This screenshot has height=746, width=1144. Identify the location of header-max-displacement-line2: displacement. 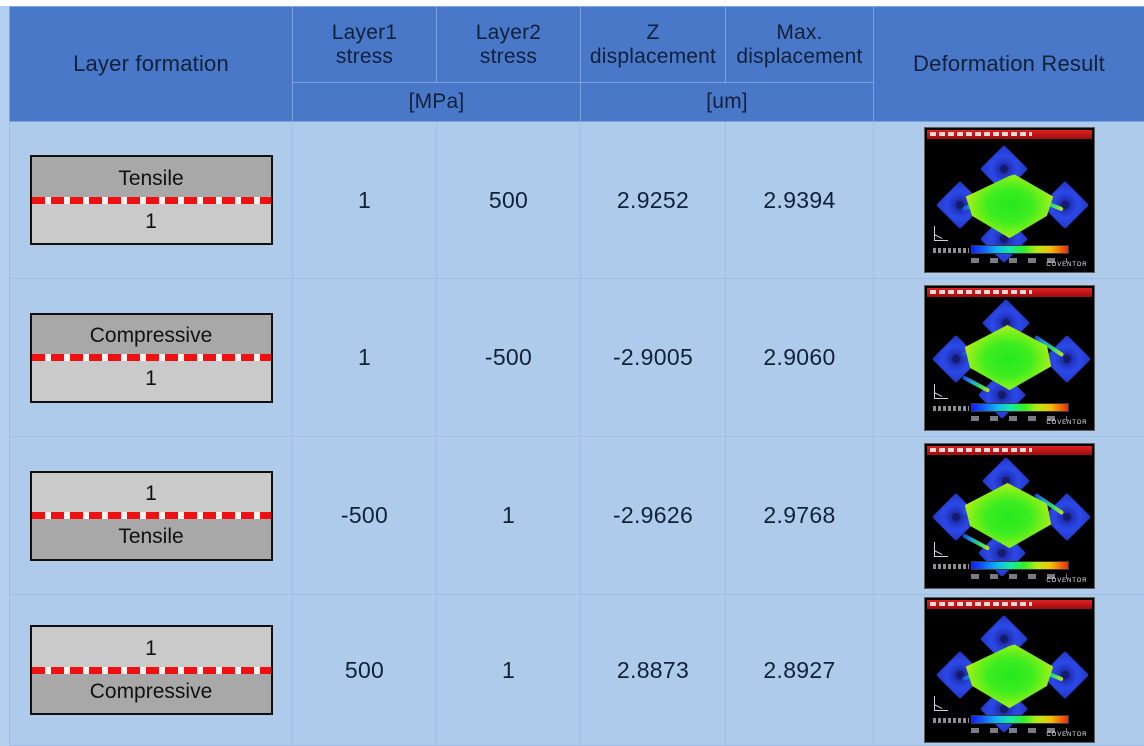
(799, 56).